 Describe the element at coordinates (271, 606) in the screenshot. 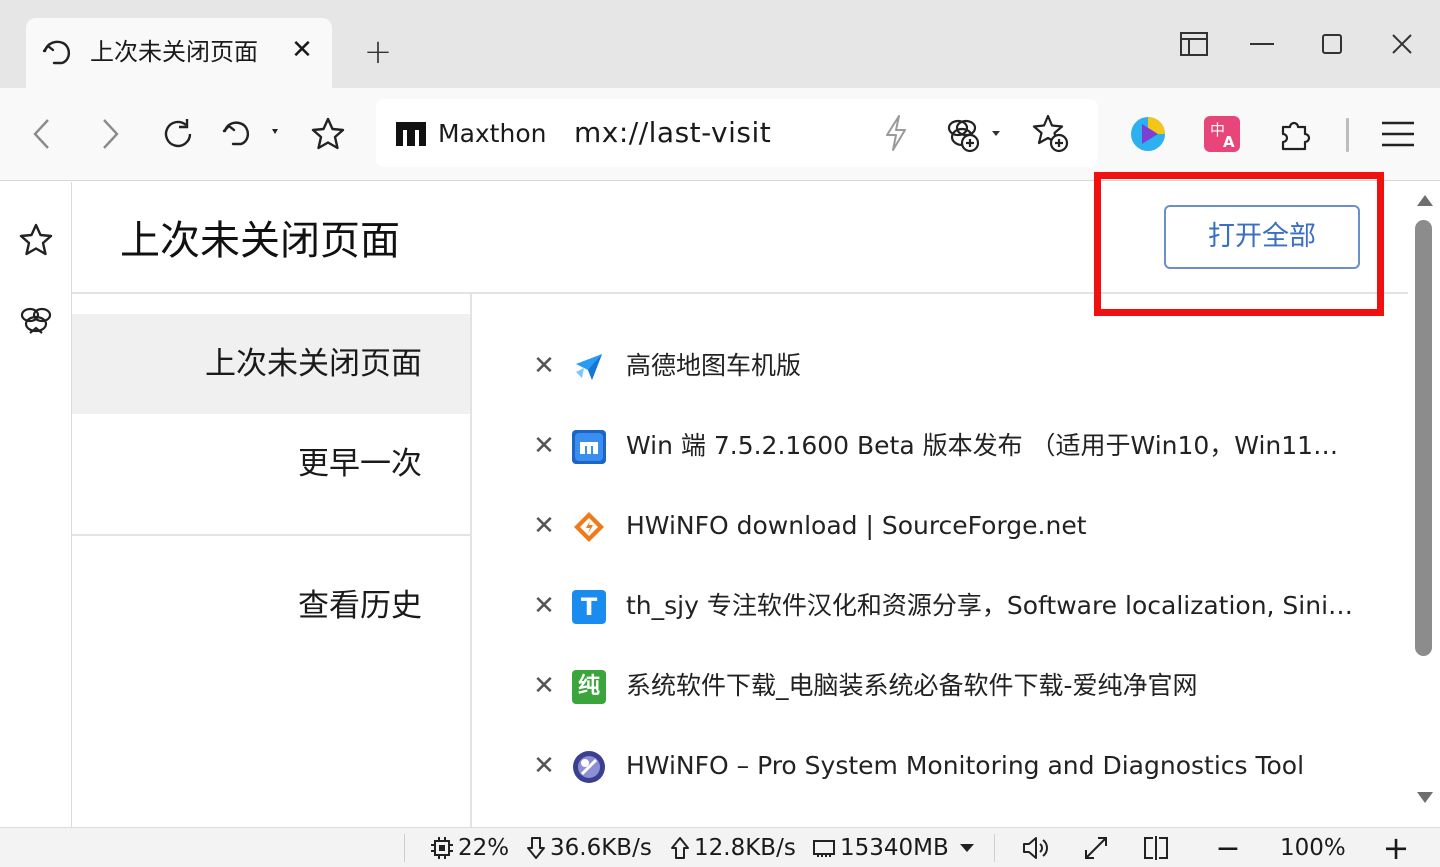

I see `nav-view-history: 查看历史` at that location.